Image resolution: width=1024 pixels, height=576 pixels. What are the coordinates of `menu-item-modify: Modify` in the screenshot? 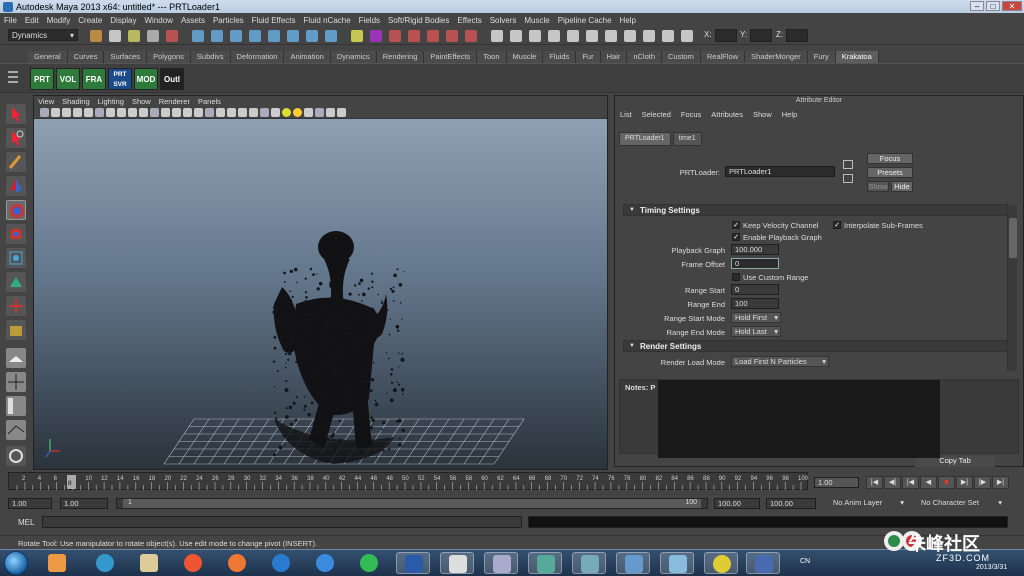 It's located at (59, 20).